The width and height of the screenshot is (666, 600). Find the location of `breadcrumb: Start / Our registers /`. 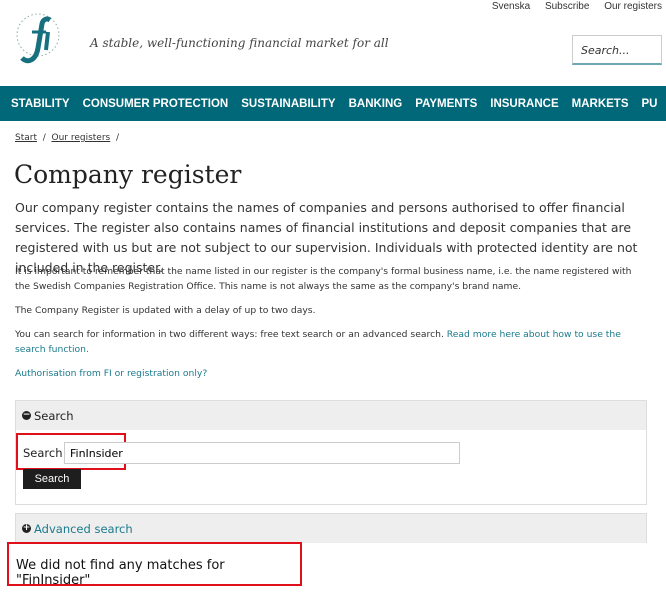

breadcrumb: Start / Our registers / is located at coordinates (67, 138).